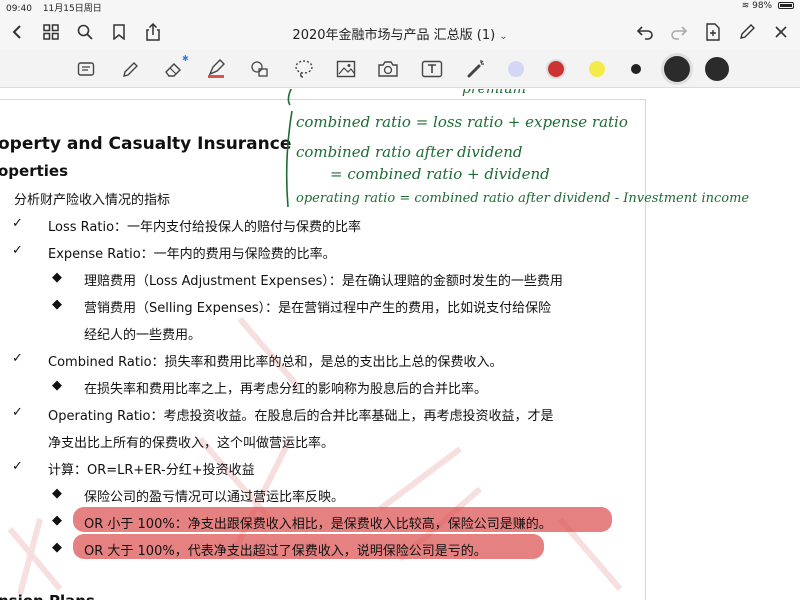 Image resolution: width=800 pixels, height=600 pixels. I want to click on annotation-combined-plus-dividend: = combined ratio + dividend, so click(440, 174).